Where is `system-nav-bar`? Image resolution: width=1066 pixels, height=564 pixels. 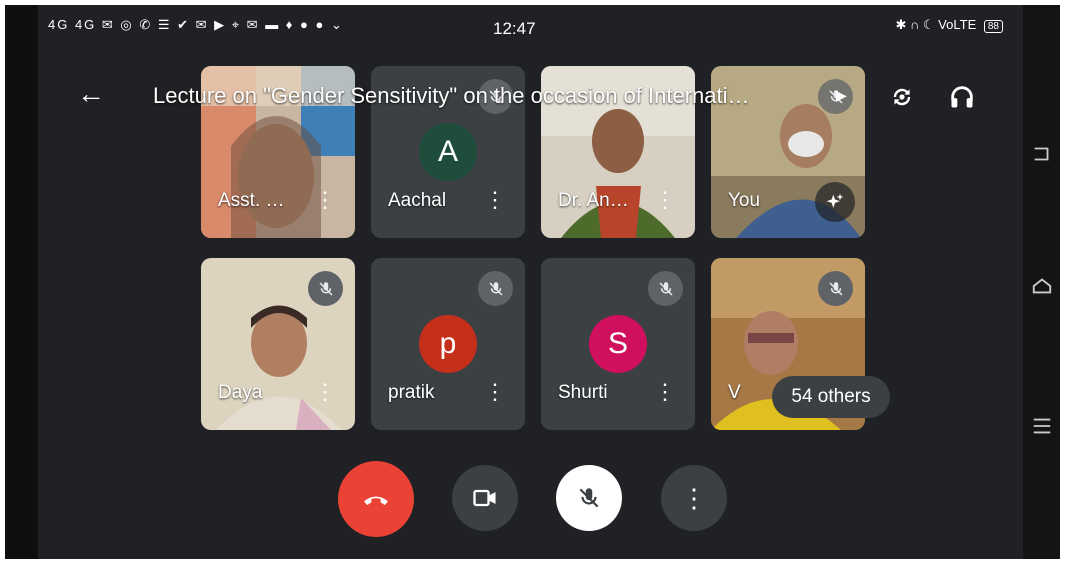 system-nav-bar is located at coordinates (1041, 282).